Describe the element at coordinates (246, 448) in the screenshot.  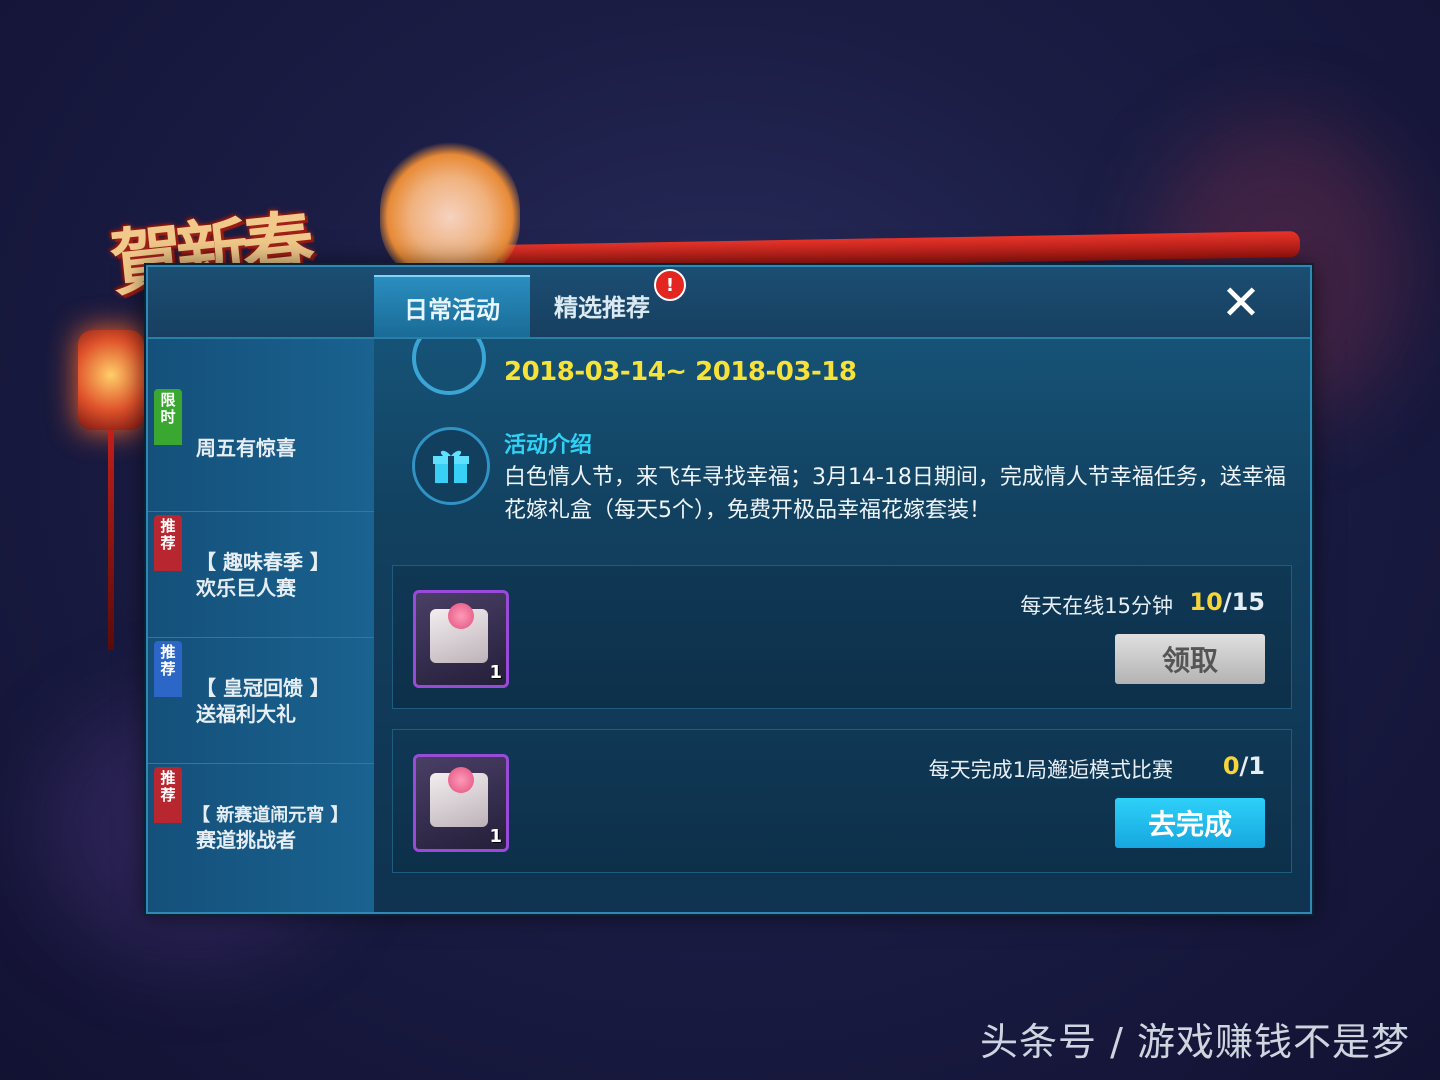
I see `sidebar-item-title: 周五有惊喜` at that location.